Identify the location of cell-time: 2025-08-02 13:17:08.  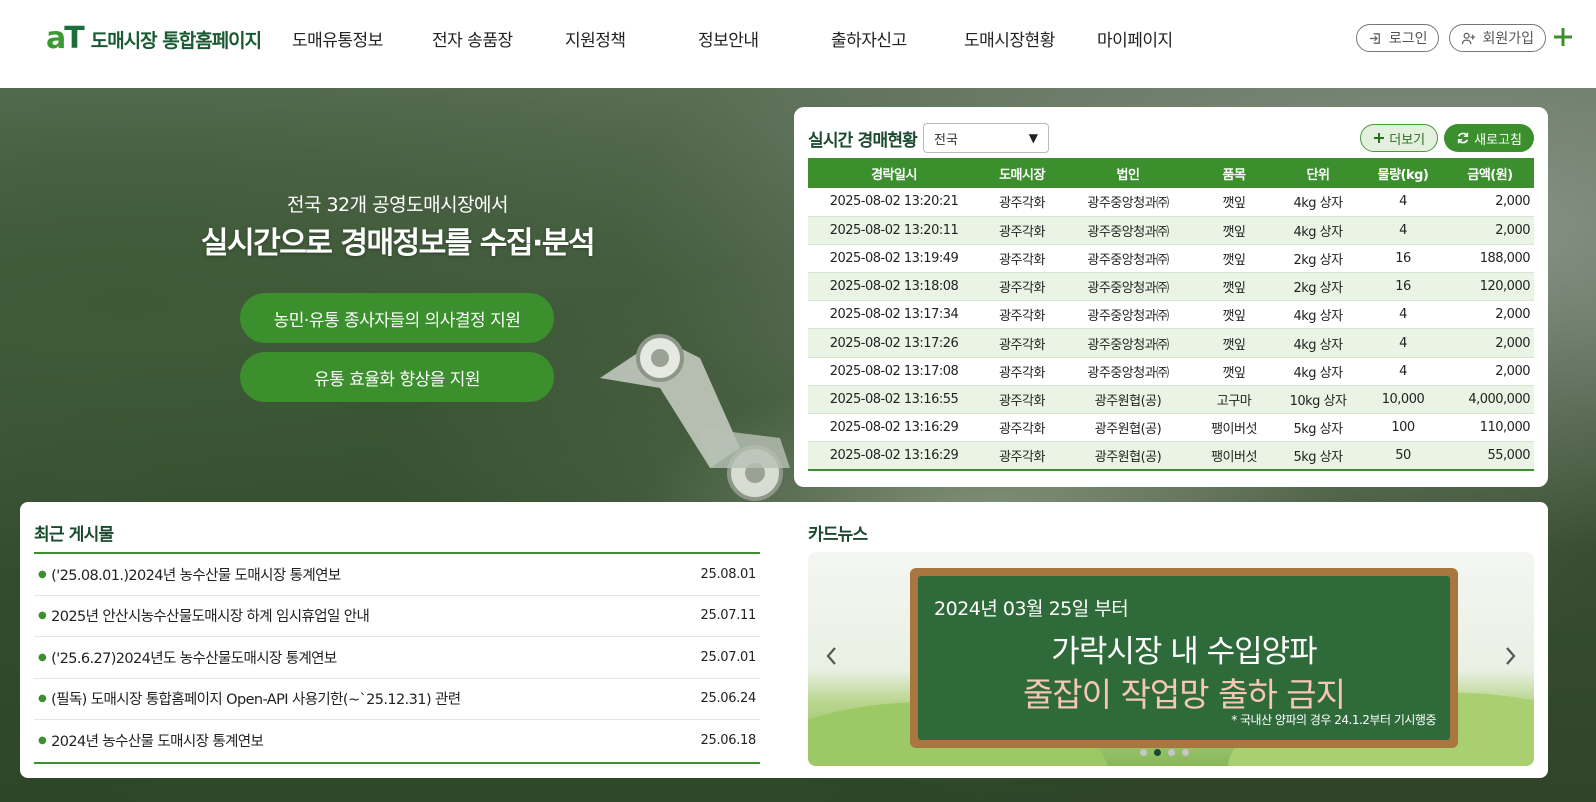
(894, 371).